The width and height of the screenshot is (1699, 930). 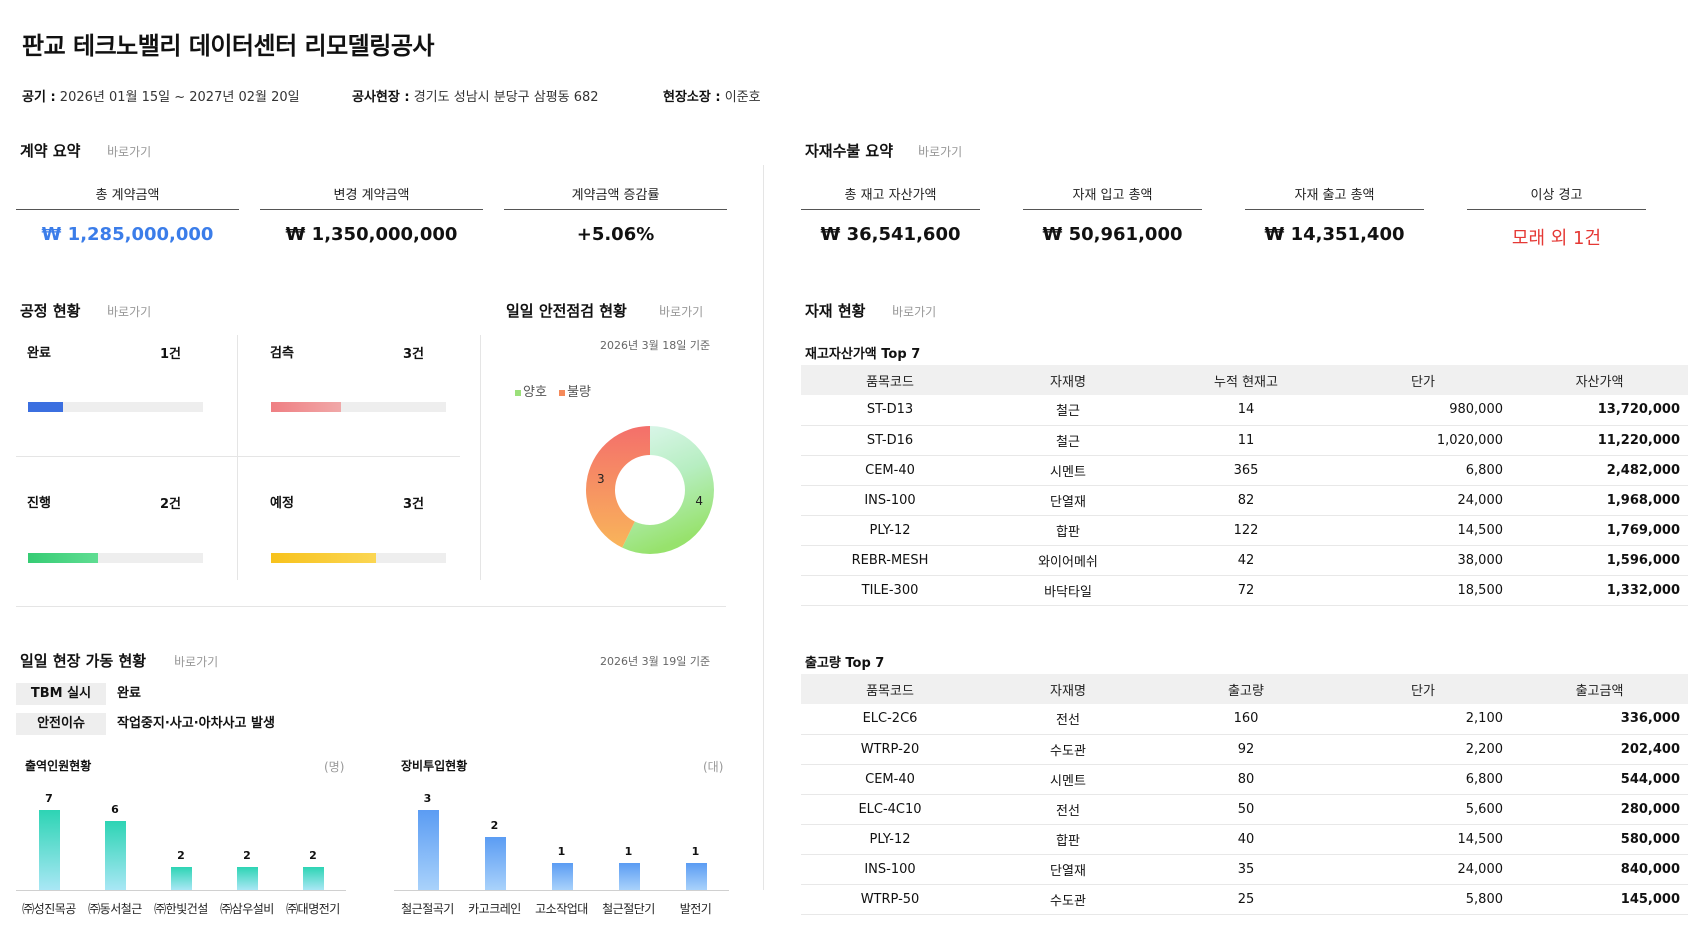 I want to click on equip-bar-chart: 3 철근절곡기 2 카고크레인 1 고소작업대 1 철근절단기 1 발전기, so click(x=562, y=853).